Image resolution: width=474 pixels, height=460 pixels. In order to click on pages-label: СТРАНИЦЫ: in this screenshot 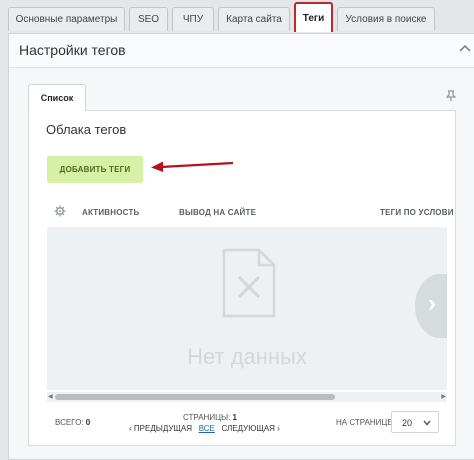, I will do `click(207, 417)`.